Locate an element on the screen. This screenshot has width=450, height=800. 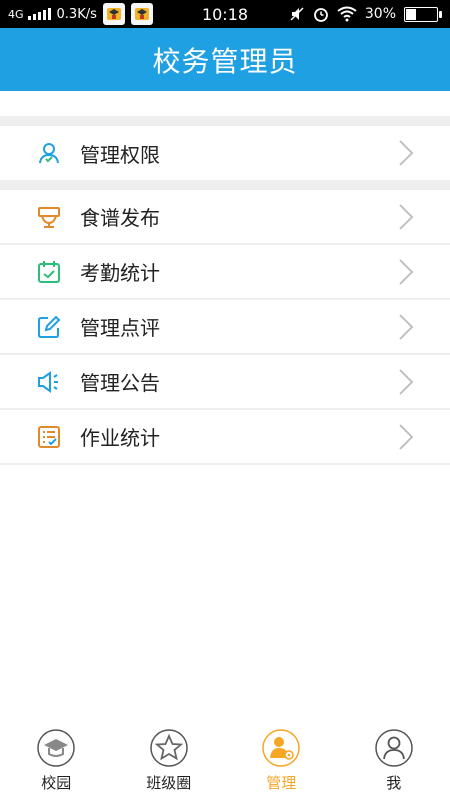
status-bar: 4G 0.3K/s 10:18 30% is located at coordinates (225, 14).